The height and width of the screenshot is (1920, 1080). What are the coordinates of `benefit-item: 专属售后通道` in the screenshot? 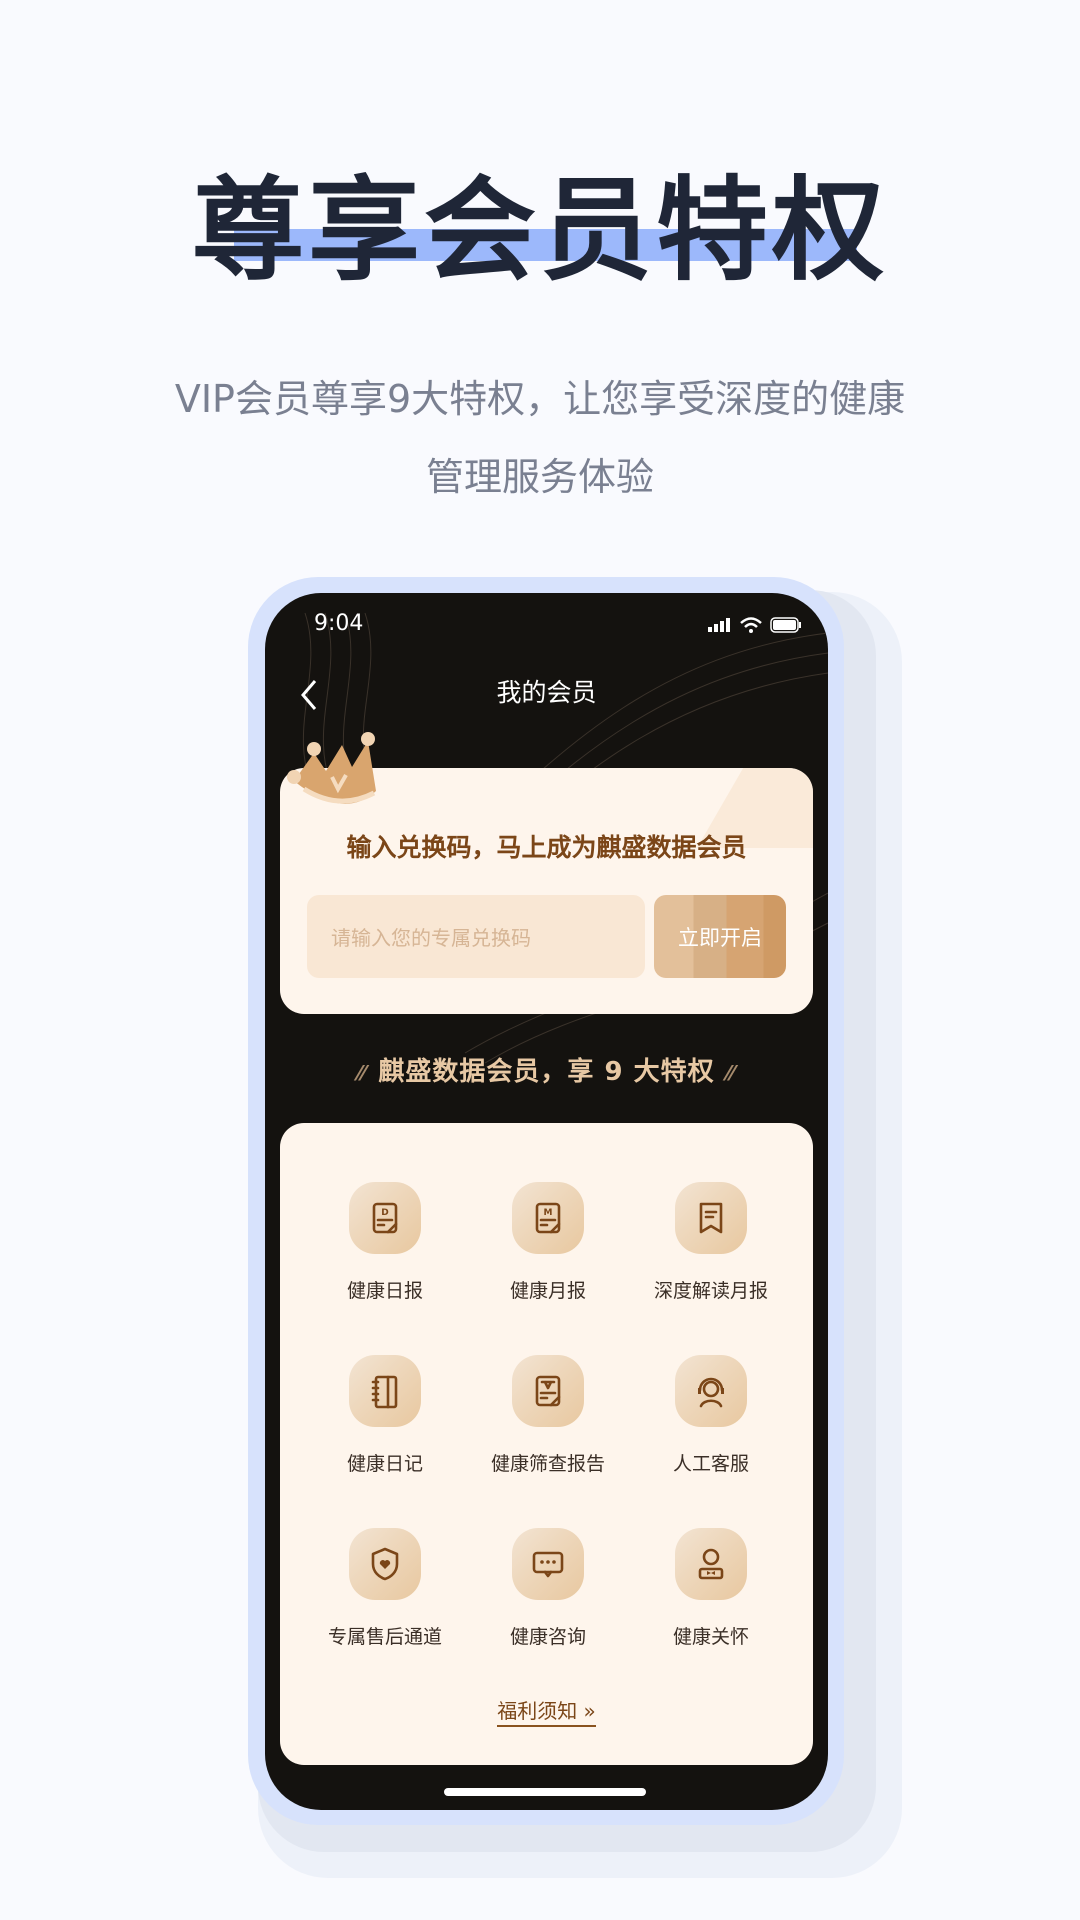 It's located at (385, 1588).